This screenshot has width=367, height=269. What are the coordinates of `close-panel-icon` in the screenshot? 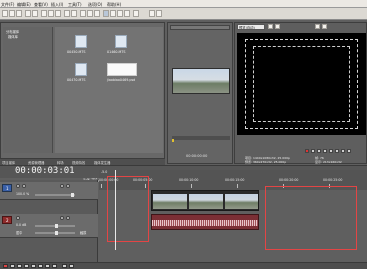 It's located at (159, 13).